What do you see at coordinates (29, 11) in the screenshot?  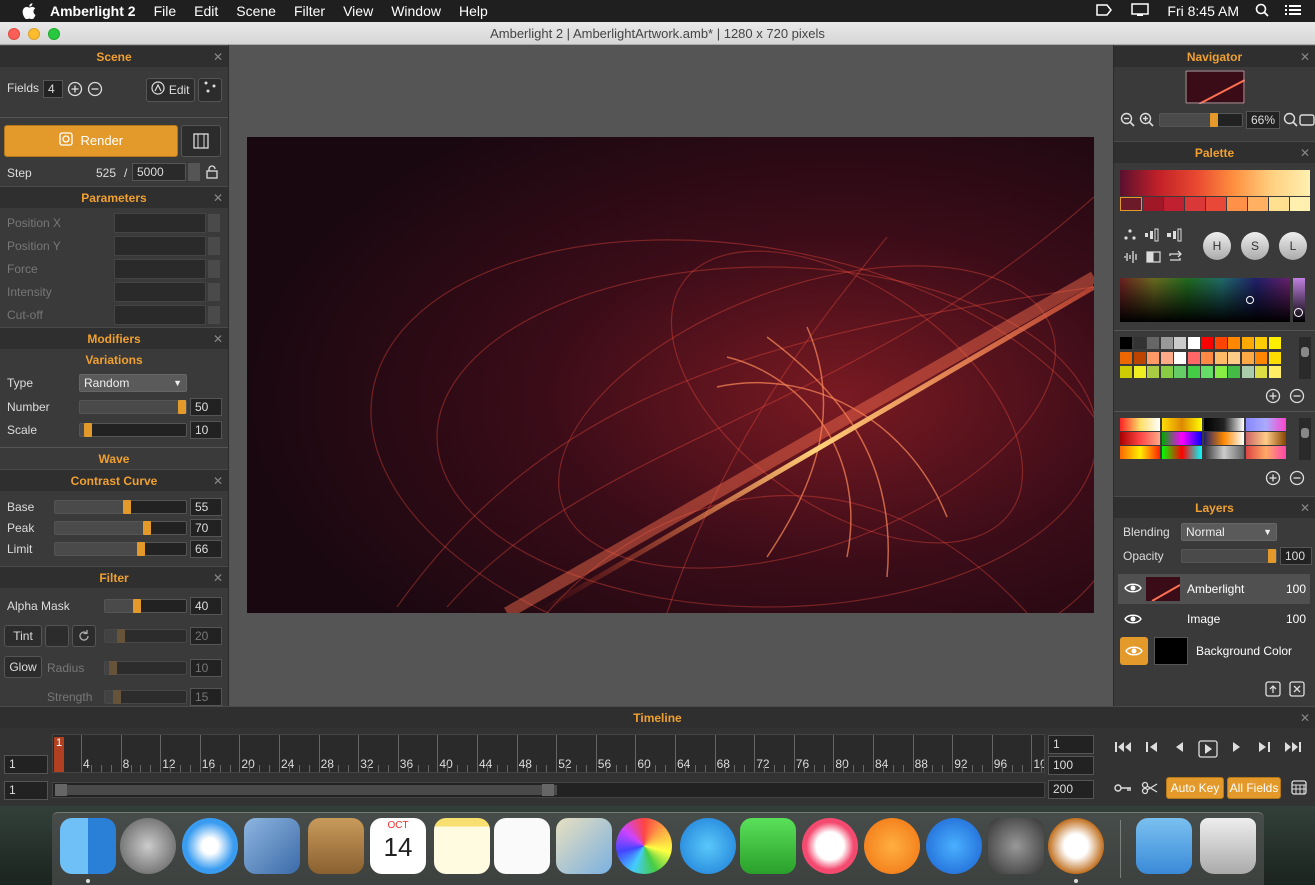 I see `apple-icon` at bounding box center [29, 11].